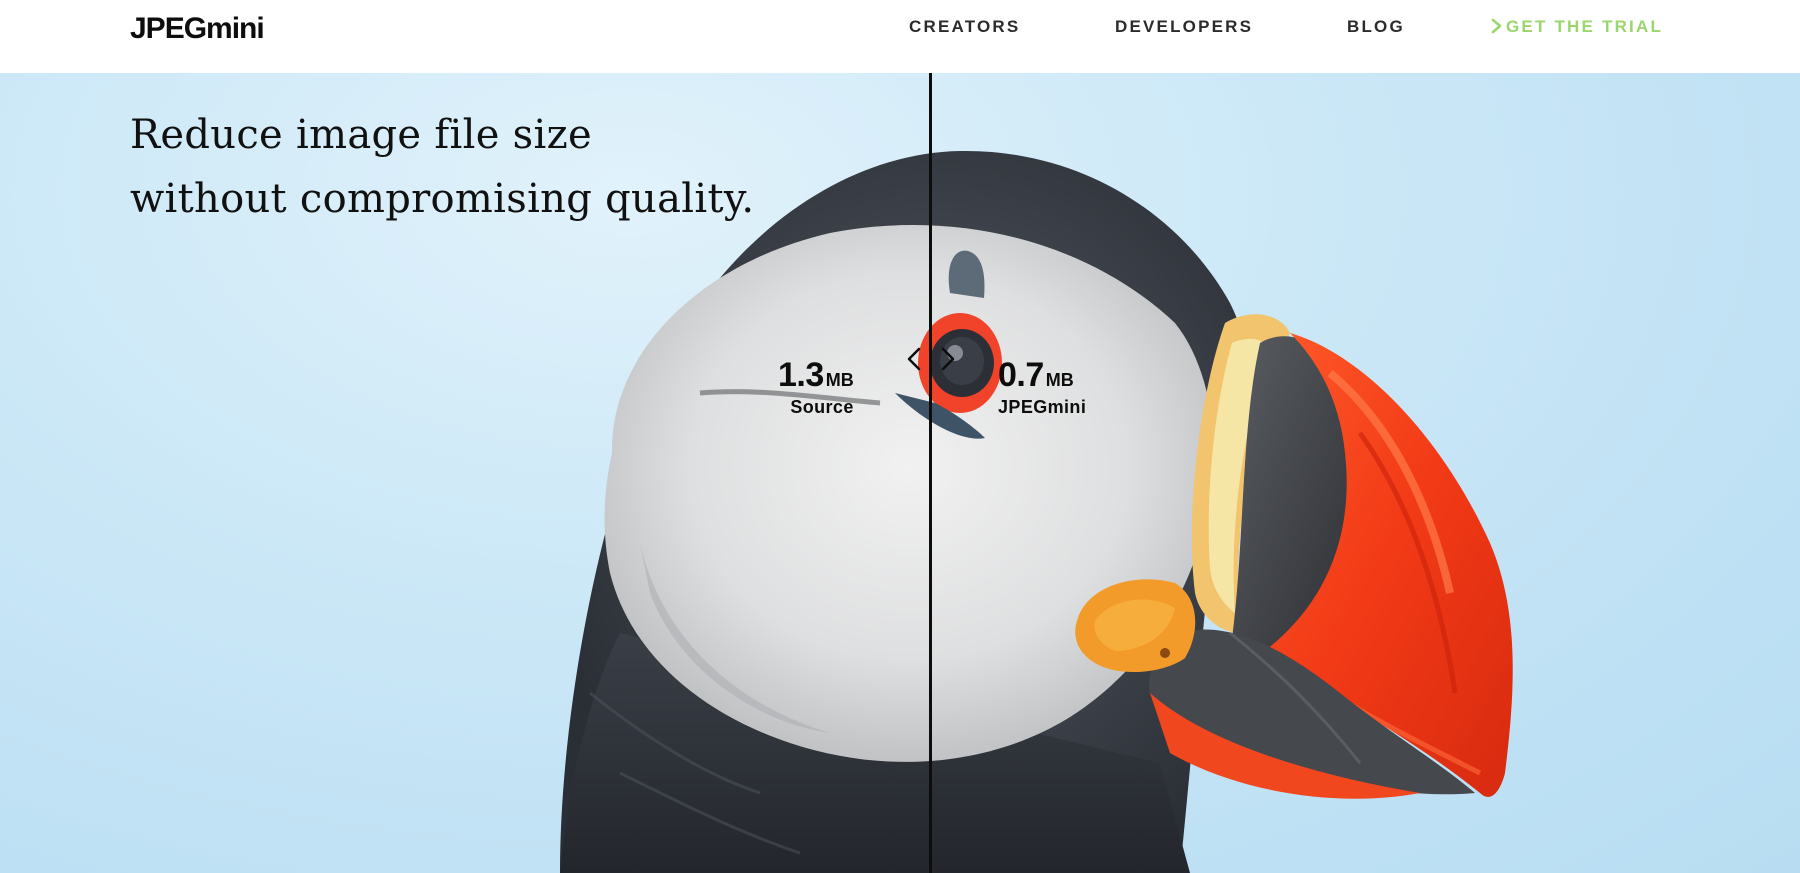 The width and height of the screenshot is (1800, 873). What do you see at coordinates (197, 29) in the screenshot?
I see `jpegmini-logo: JPEGmini` at bounding box center [197, 29].